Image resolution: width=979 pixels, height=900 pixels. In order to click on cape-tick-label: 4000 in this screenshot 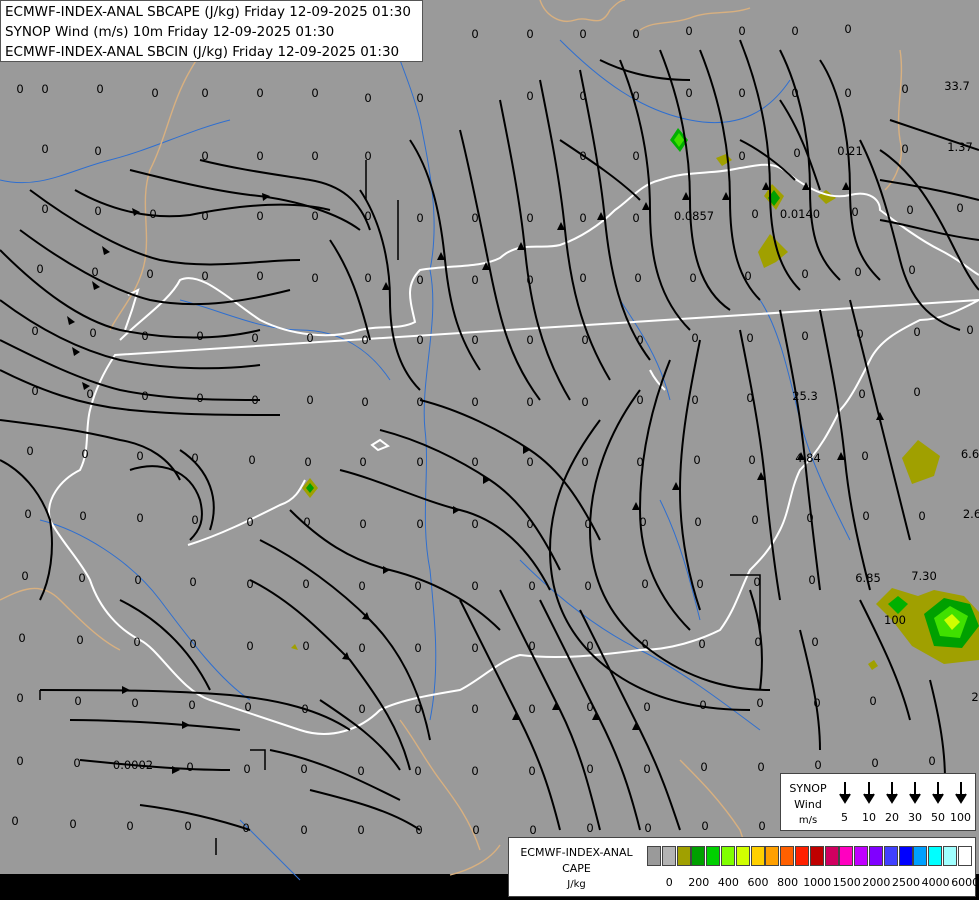, I will do `click(935, 882)`.